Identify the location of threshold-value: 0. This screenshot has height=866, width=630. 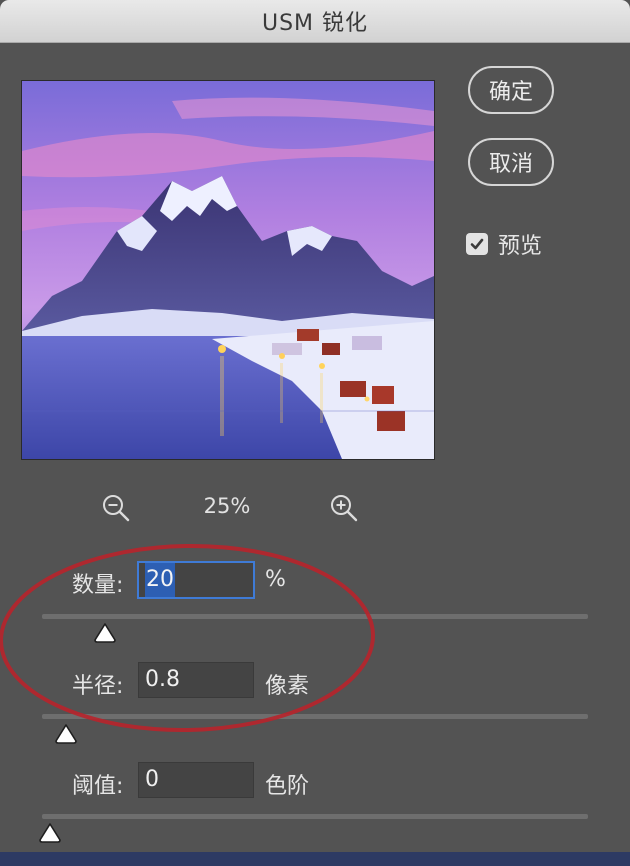
(152, 779).